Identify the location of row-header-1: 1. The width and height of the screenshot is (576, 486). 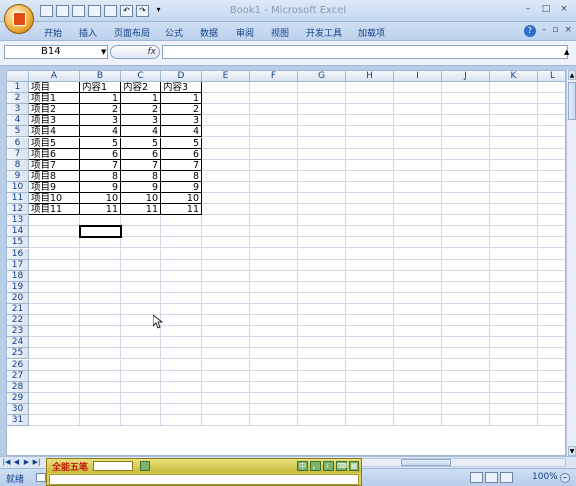
(18, 88).